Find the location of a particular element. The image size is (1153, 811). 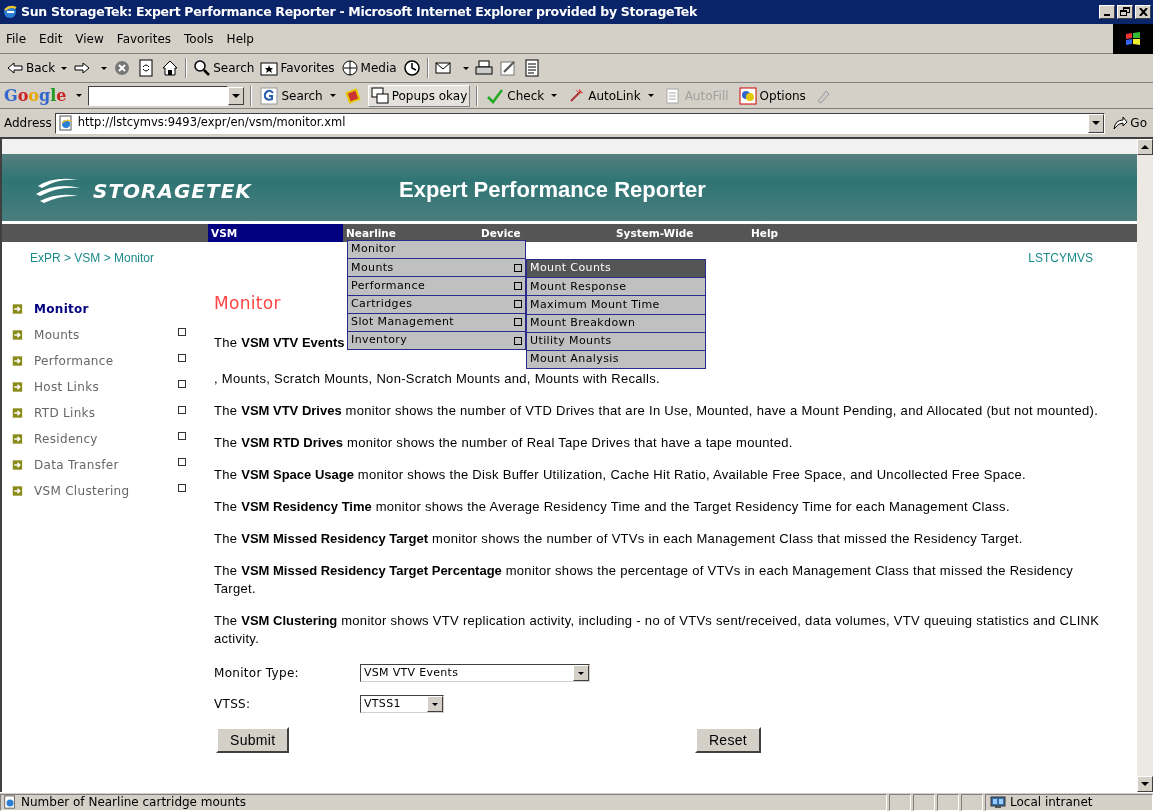

forward-arrow-icon is located at coordinates (82, 68).